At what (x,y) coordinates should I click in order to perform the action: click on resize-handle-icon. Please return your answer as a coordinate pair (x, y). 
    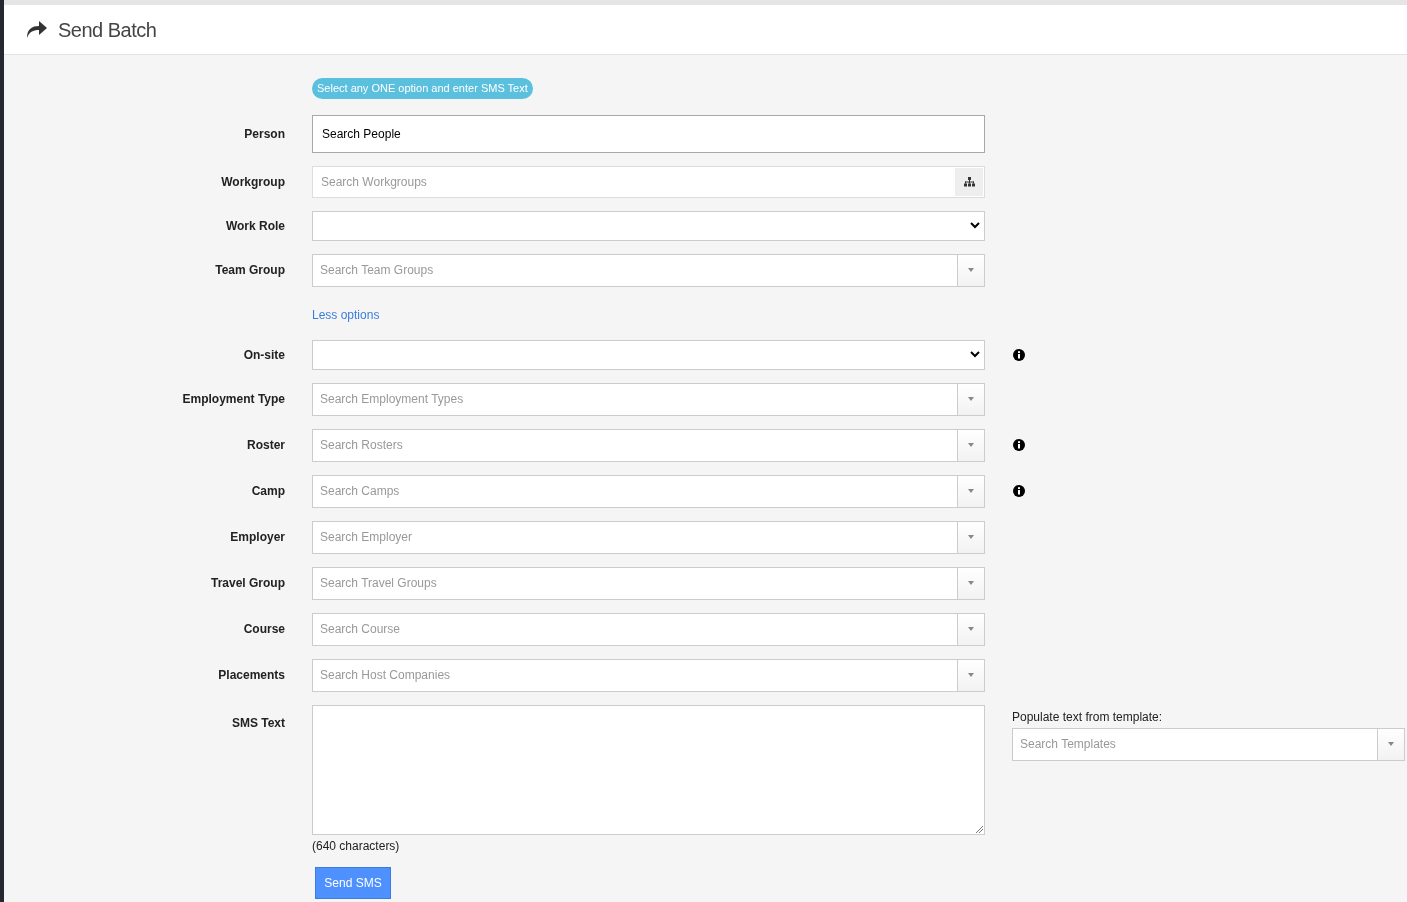
    Looking at the image, I should click on (979, 828).